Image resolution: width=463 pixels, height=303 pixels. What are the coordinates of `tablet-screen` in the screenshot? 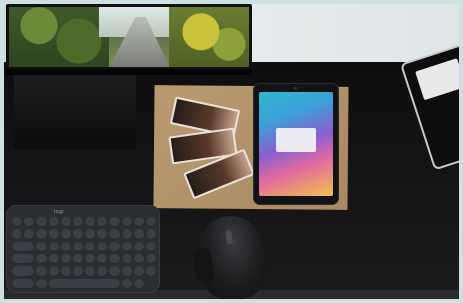 It's located at (296, 144).